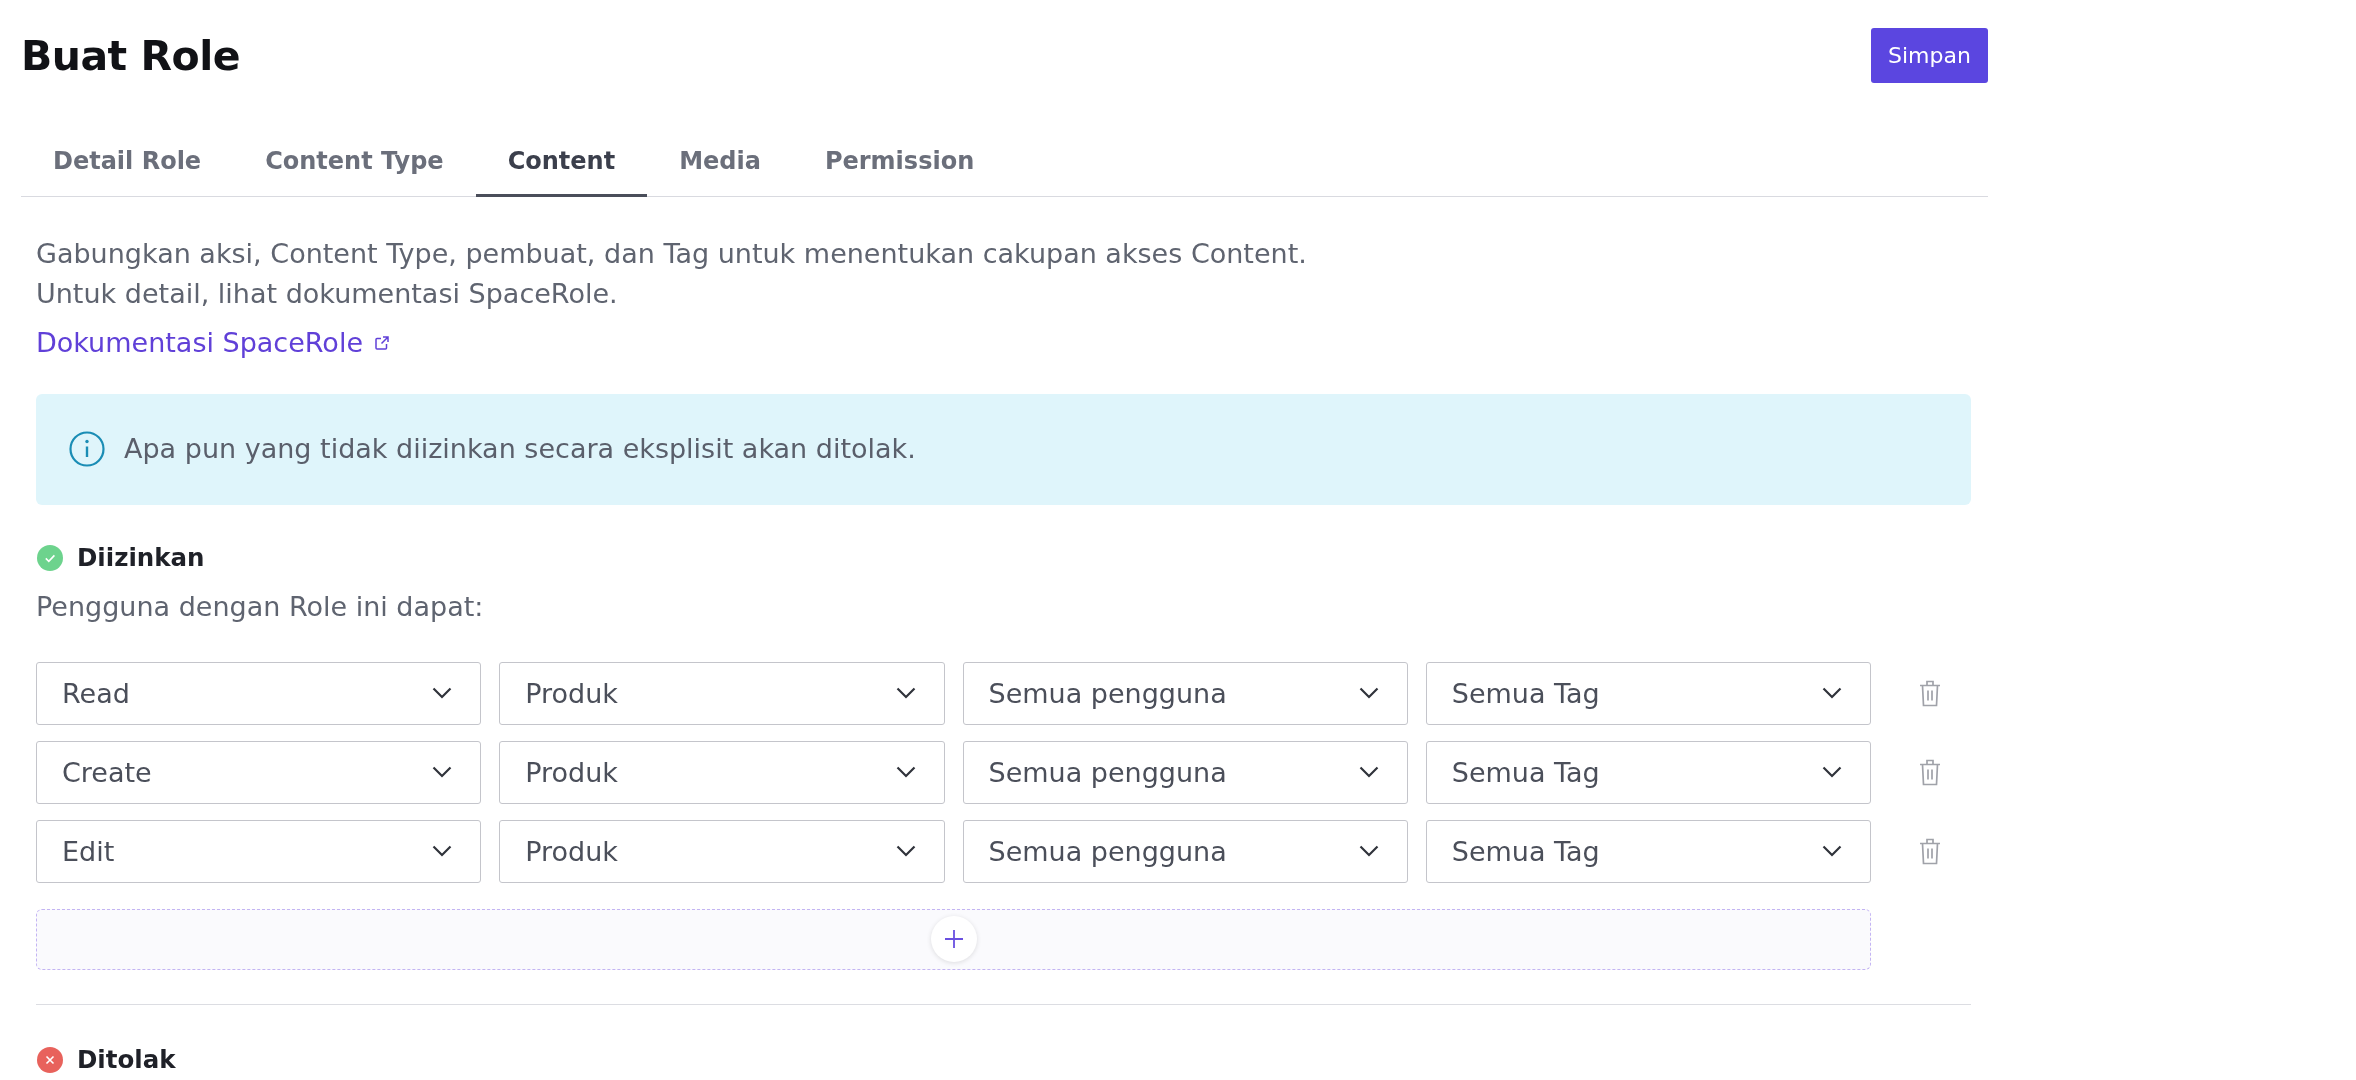 Image resolution: width=2356 pixels, height=1080 pixels. Describe the element at coordinates (127, 164) in the screenshot. I see `tab: Detail Role` at that location.